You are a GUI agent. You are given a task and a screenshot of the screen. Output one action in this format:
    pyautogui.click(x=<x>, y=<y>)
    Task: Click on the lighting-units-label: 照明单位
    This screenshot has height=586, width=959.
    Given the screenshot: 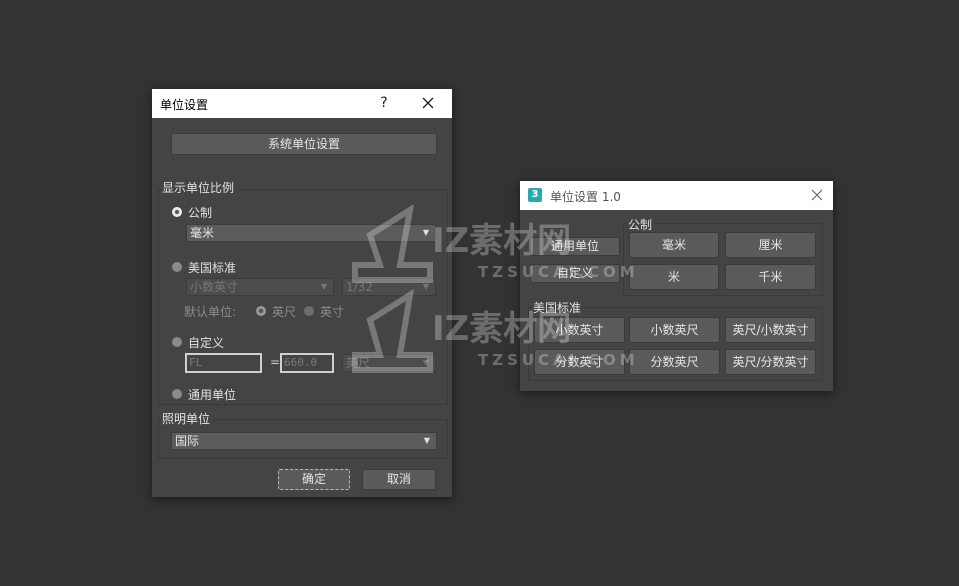 What is the action you would take?
    pyautogui.click(x=188, y=418)
    